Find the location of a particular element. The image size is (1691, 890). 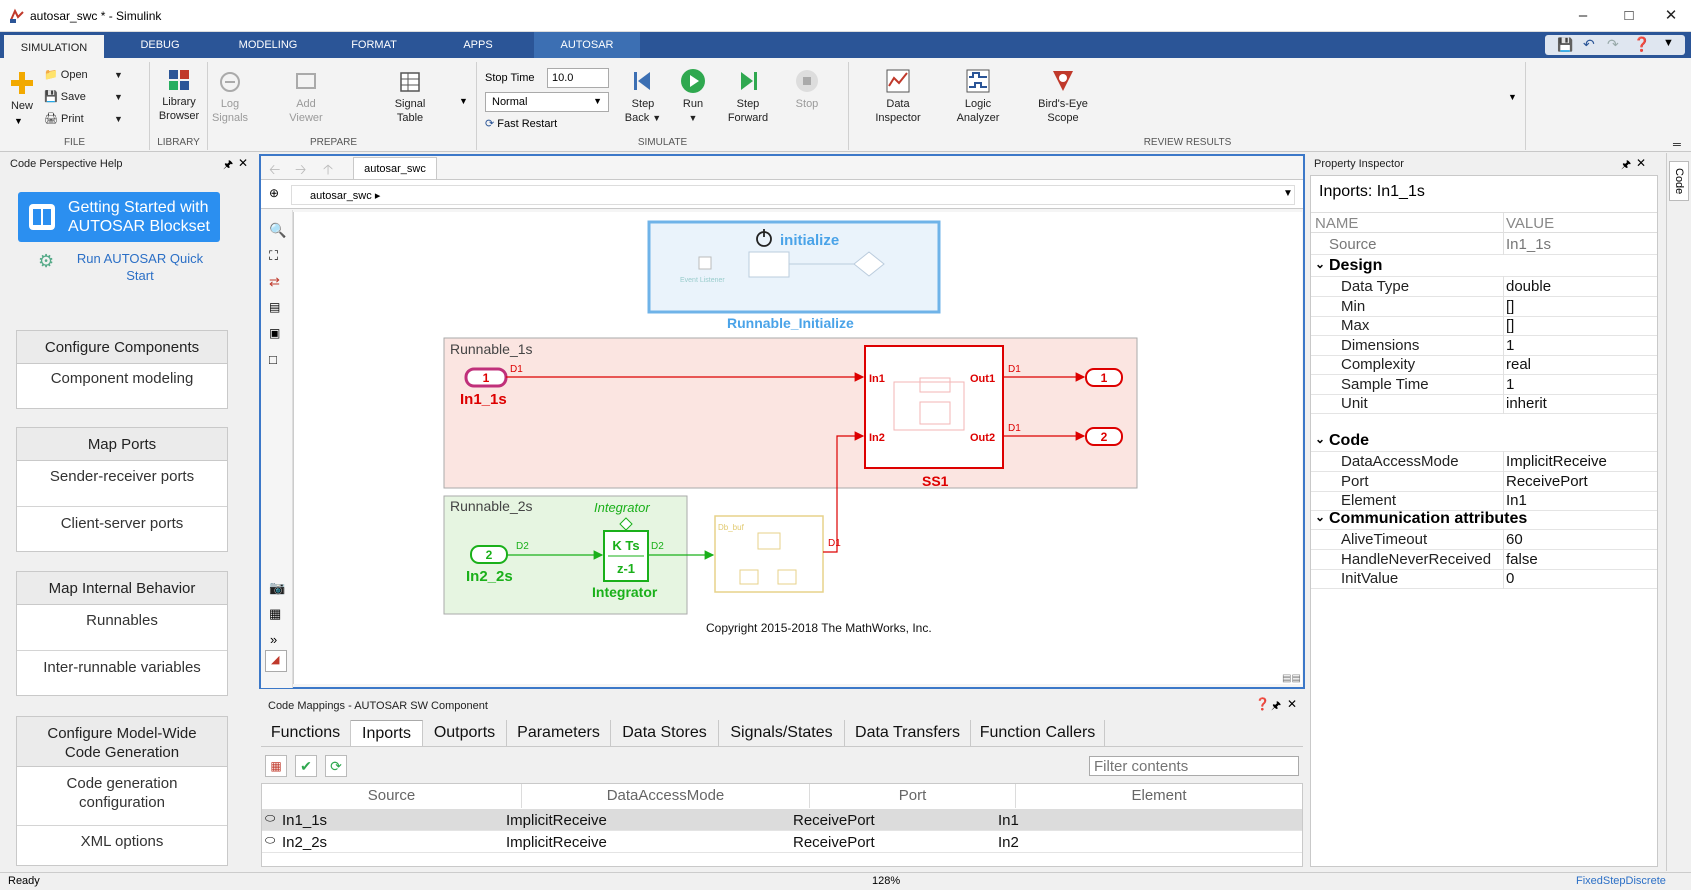

tab-parameters: Parameters is located at coordinates (559, 733).